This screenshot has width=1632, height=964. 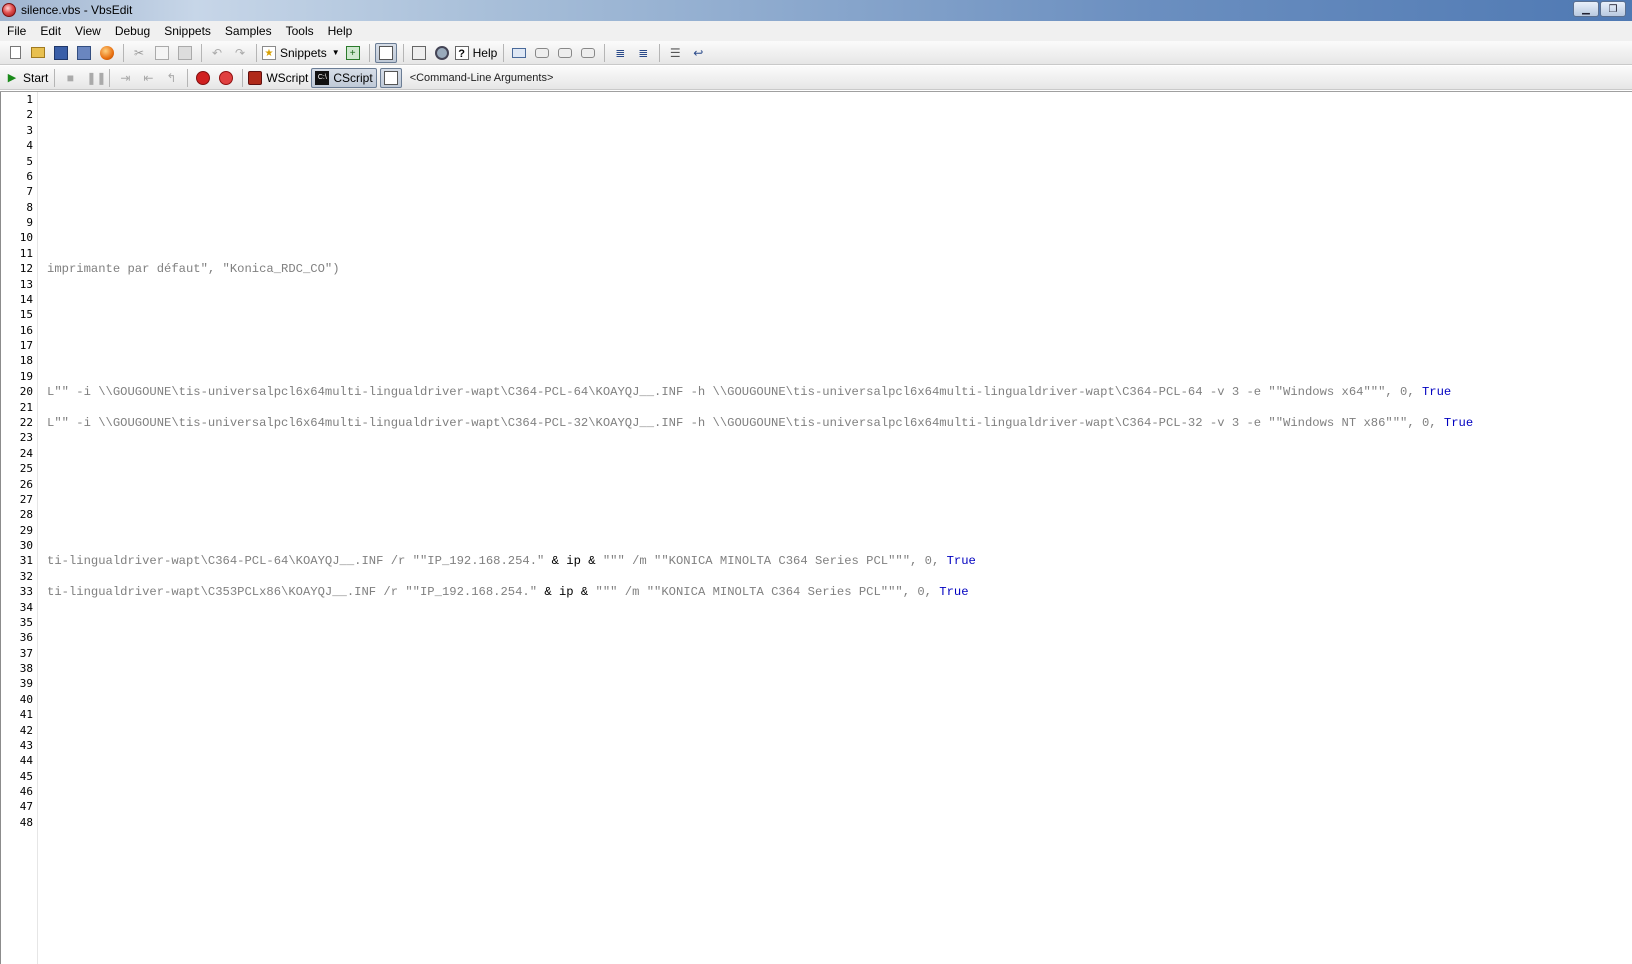 I want to click on menu-samples: Samples, so click(x=248, y=31).